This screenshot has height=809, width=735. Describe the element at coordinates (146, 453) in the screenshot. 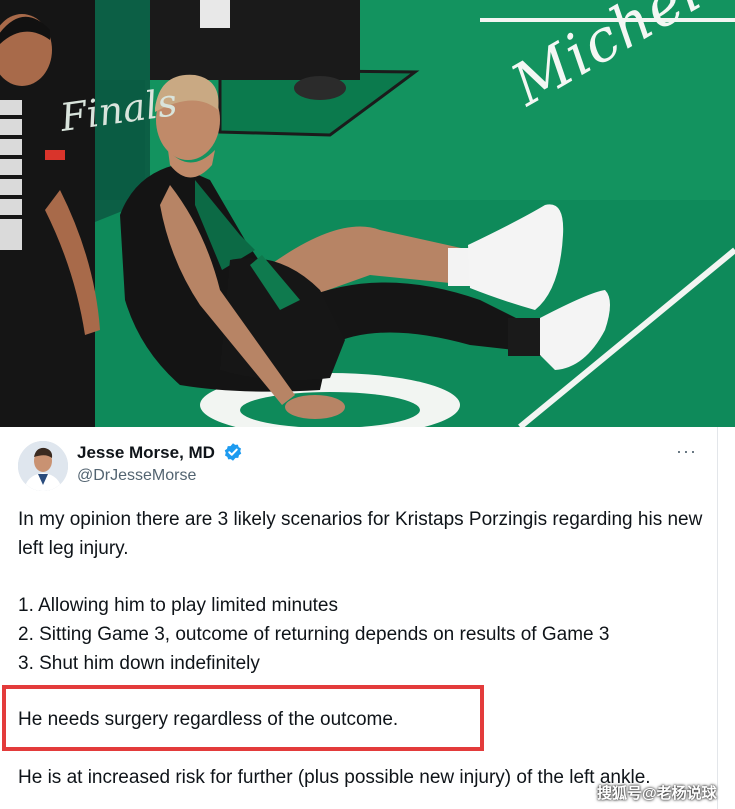

I see `author-name: Jesse Morse, MD` at that location.